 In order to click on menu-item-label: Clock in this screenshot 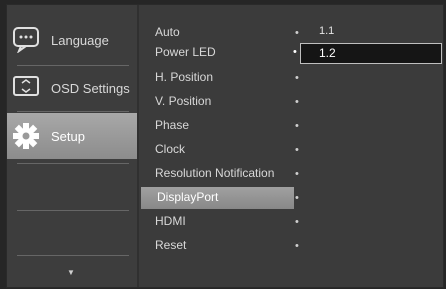, I will do `click(170, 149)`.